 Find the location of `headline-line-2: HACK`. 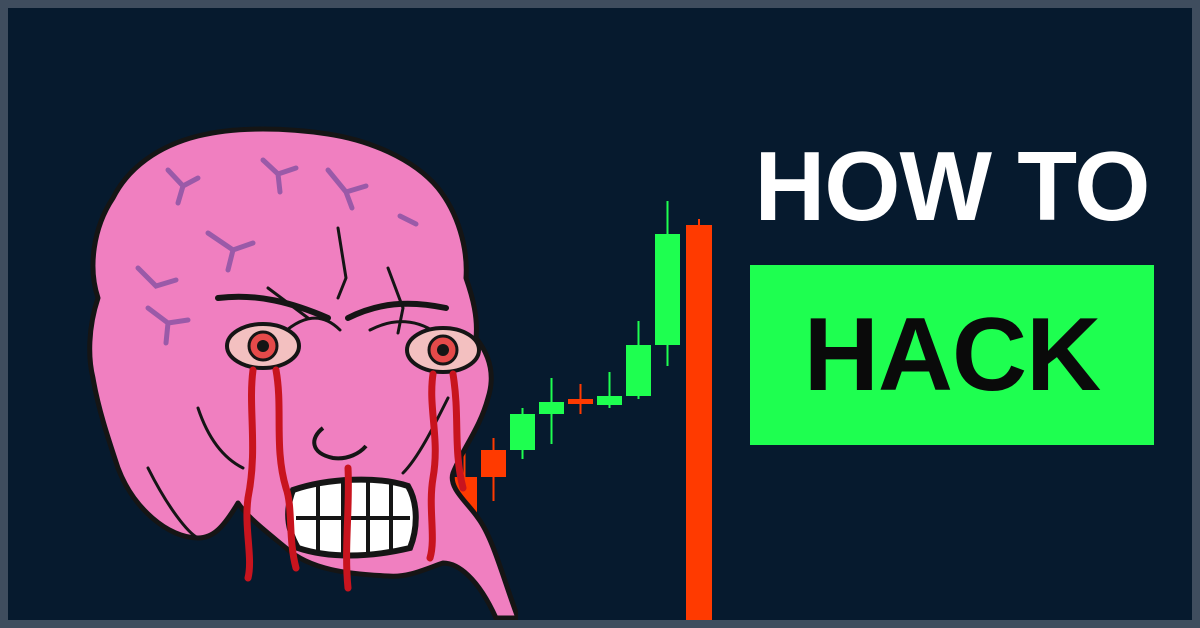

headline-line-2: HACK is located at coordinates (952, 354).